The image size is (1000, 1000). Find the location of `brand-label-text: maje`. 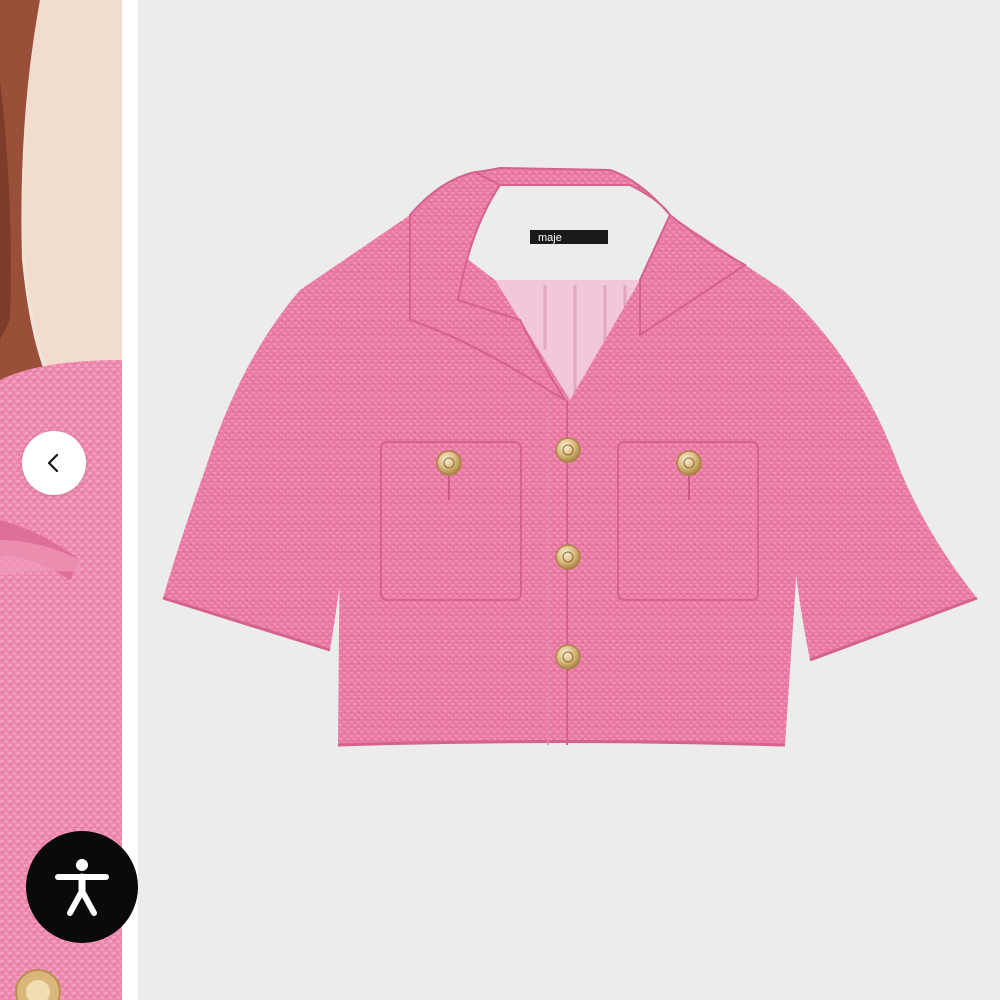

brand-label-text: maje is located at coordinates (550, 238).